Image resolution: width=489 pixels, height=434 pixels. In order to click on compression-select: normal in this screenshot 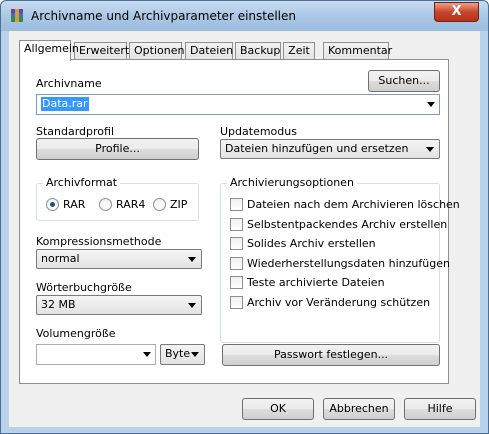, I will do `click(119, 259)`.